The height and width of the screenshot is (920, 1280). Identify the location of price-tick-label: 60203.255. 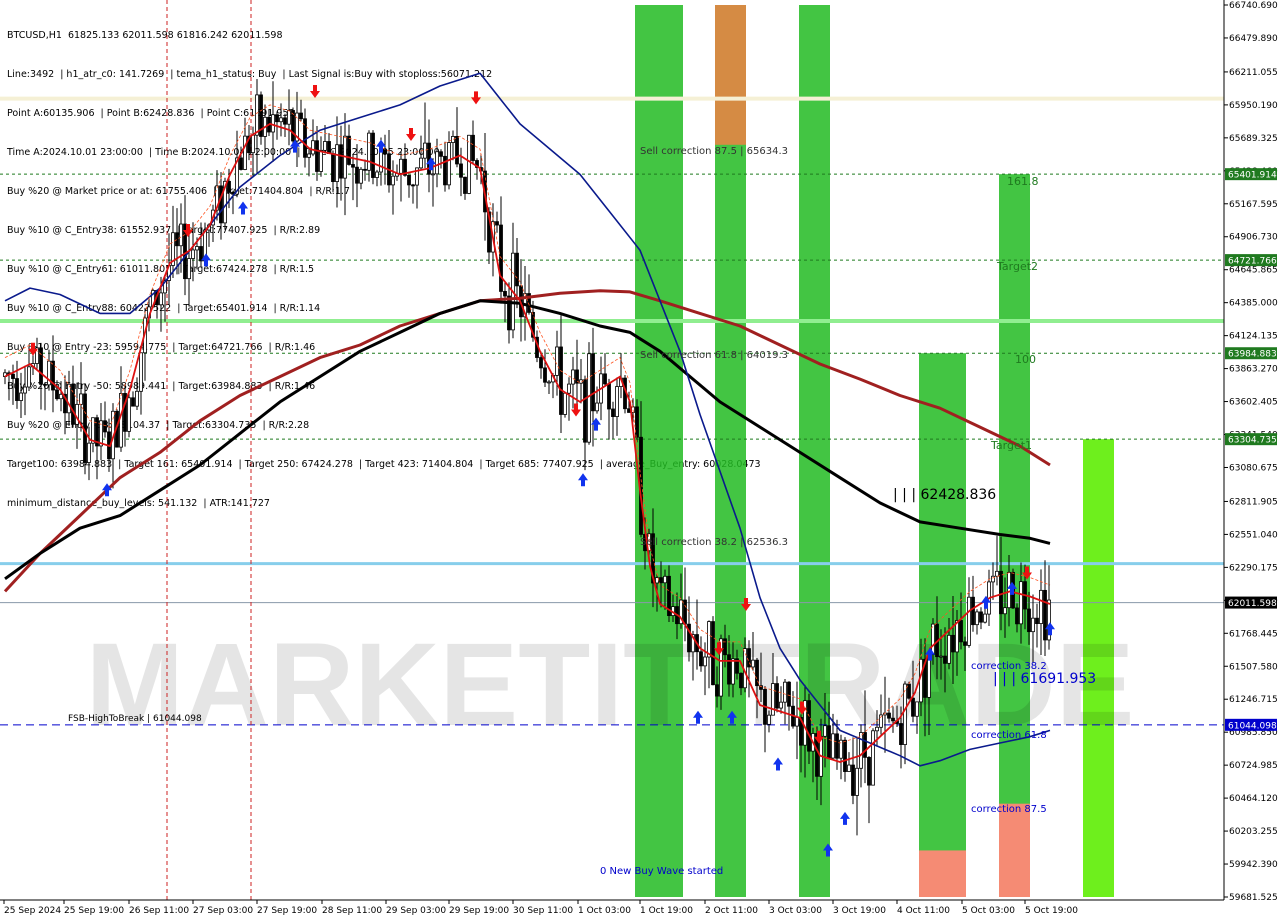
(1253, 832).